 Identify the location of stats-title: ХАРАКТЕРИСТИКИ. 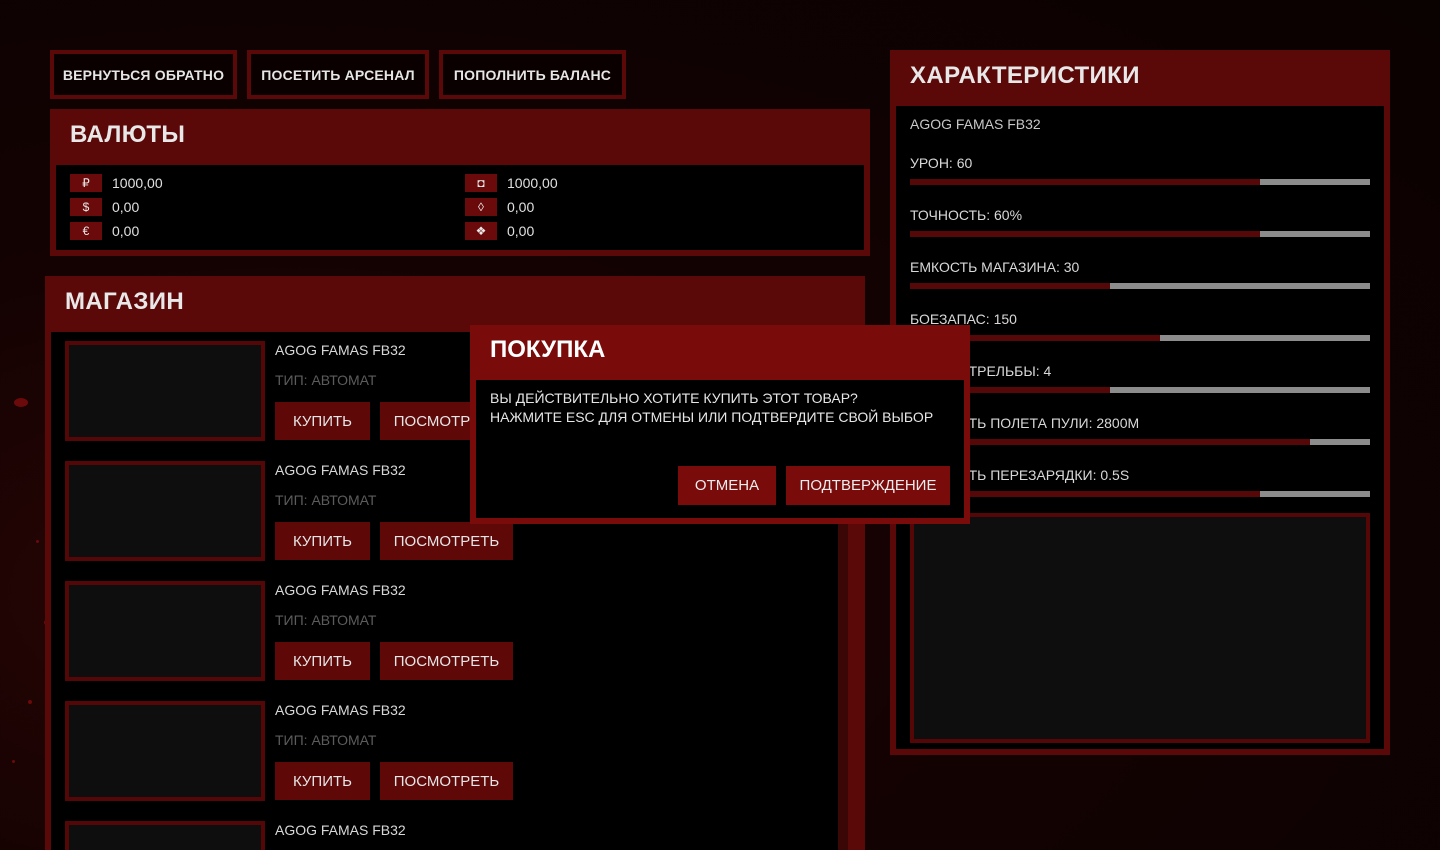
(1025, 75).